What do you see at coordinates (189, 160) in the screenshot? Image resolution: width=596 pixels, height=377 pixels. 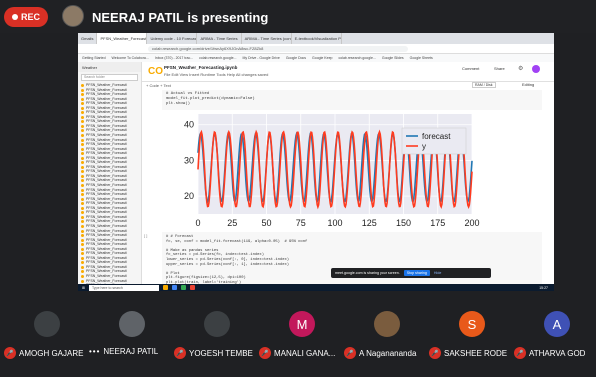 I see `y-tick-label: 30` at bounding box center [189, 160].